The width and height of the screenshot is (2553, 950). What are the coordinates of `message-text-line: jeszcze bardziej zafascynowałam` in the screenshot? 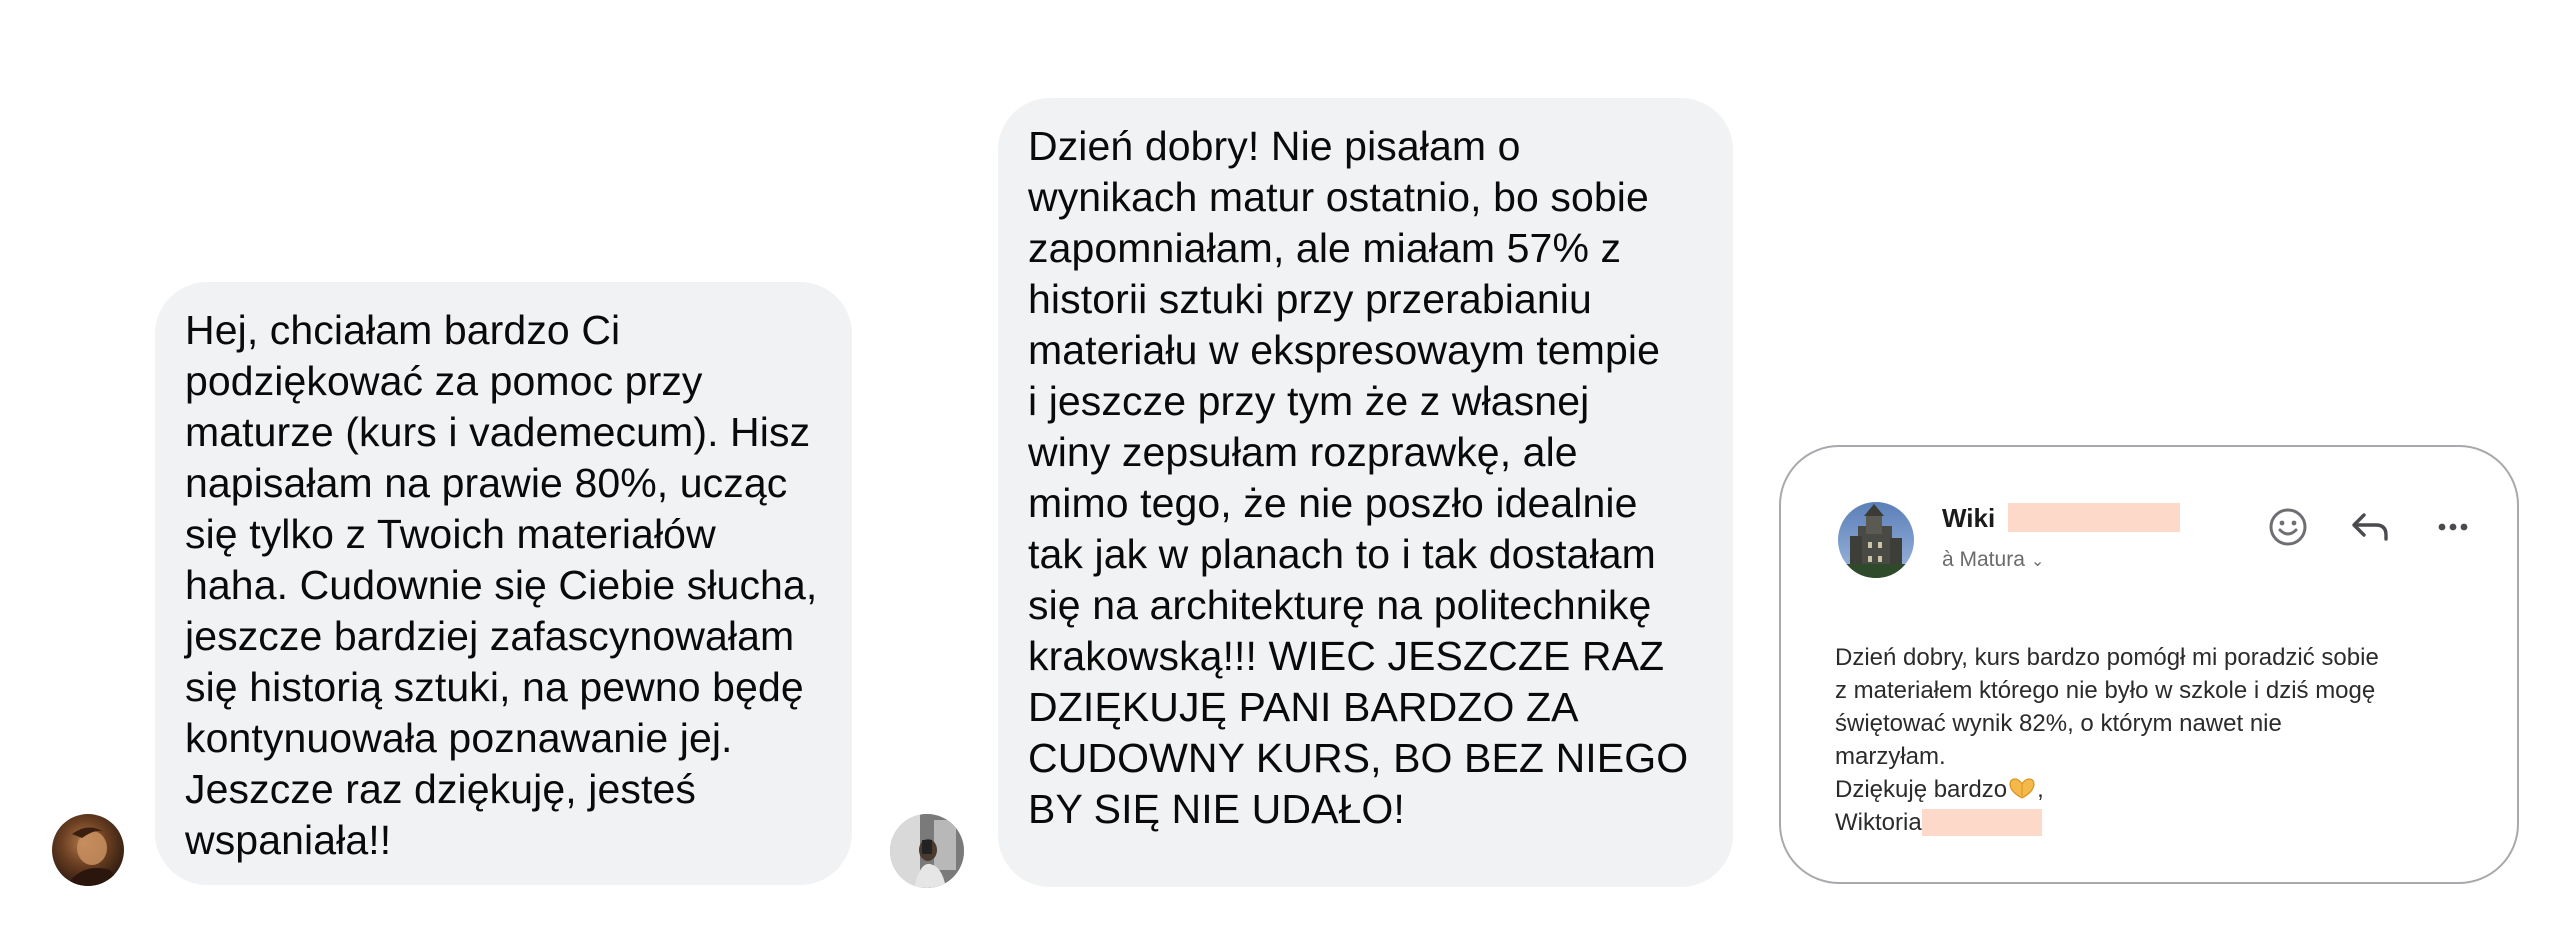 It's located at (490, 636).